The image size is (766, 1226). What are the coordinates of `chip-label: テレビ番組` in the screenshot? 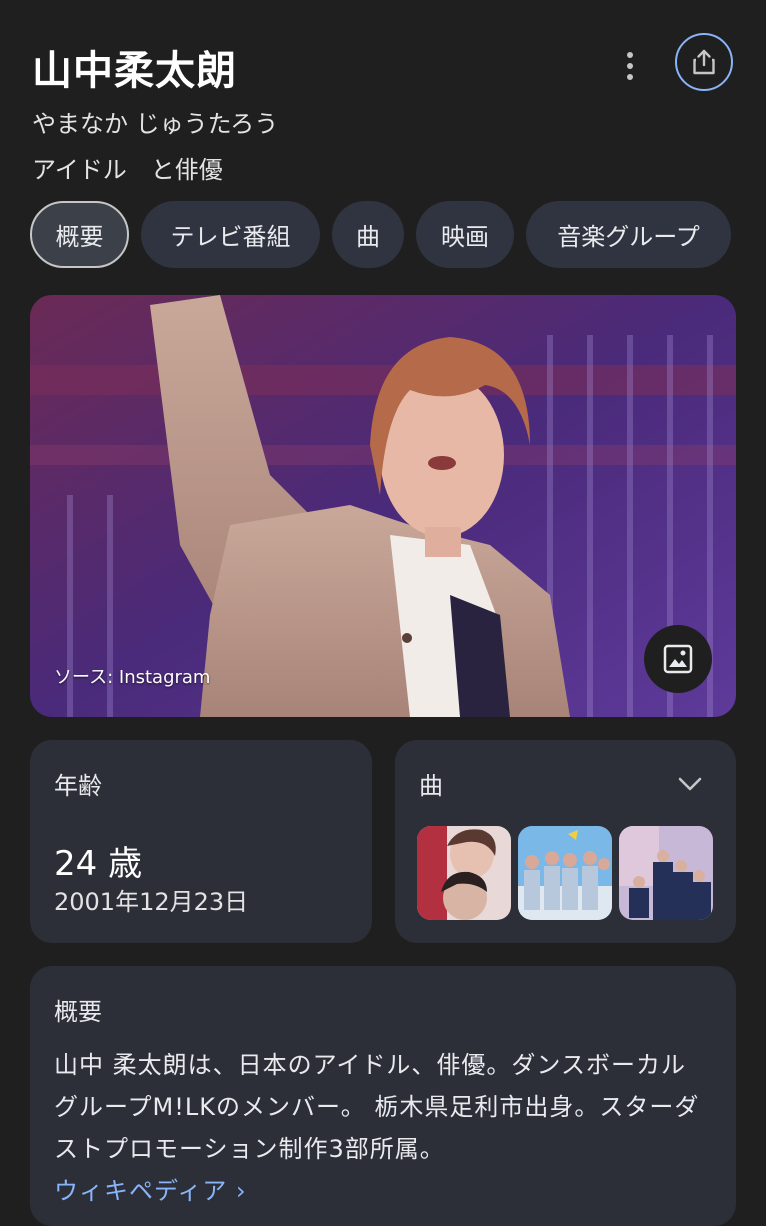 It's located at (230, 237).